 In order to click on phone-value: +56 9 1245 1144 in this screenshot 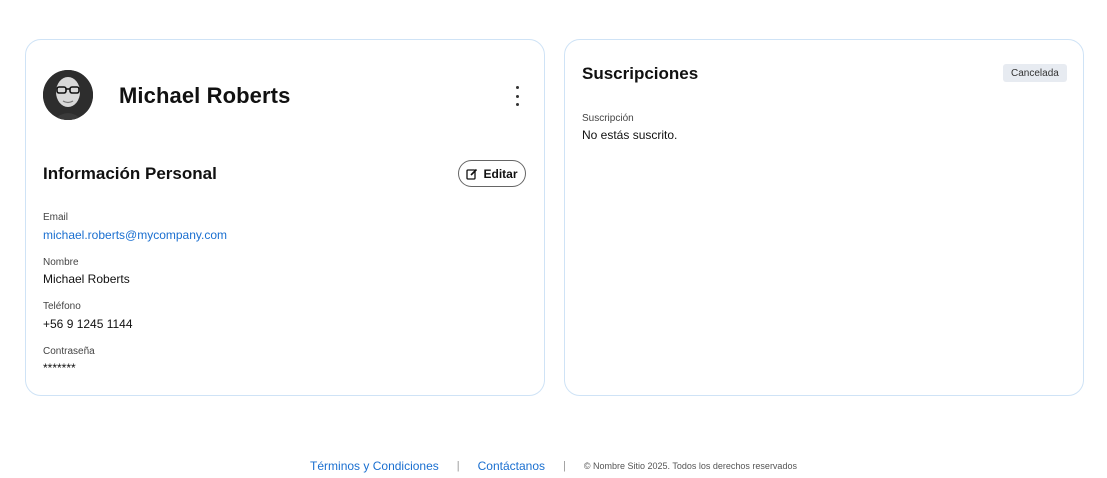, I will do `click(88, 324)`.